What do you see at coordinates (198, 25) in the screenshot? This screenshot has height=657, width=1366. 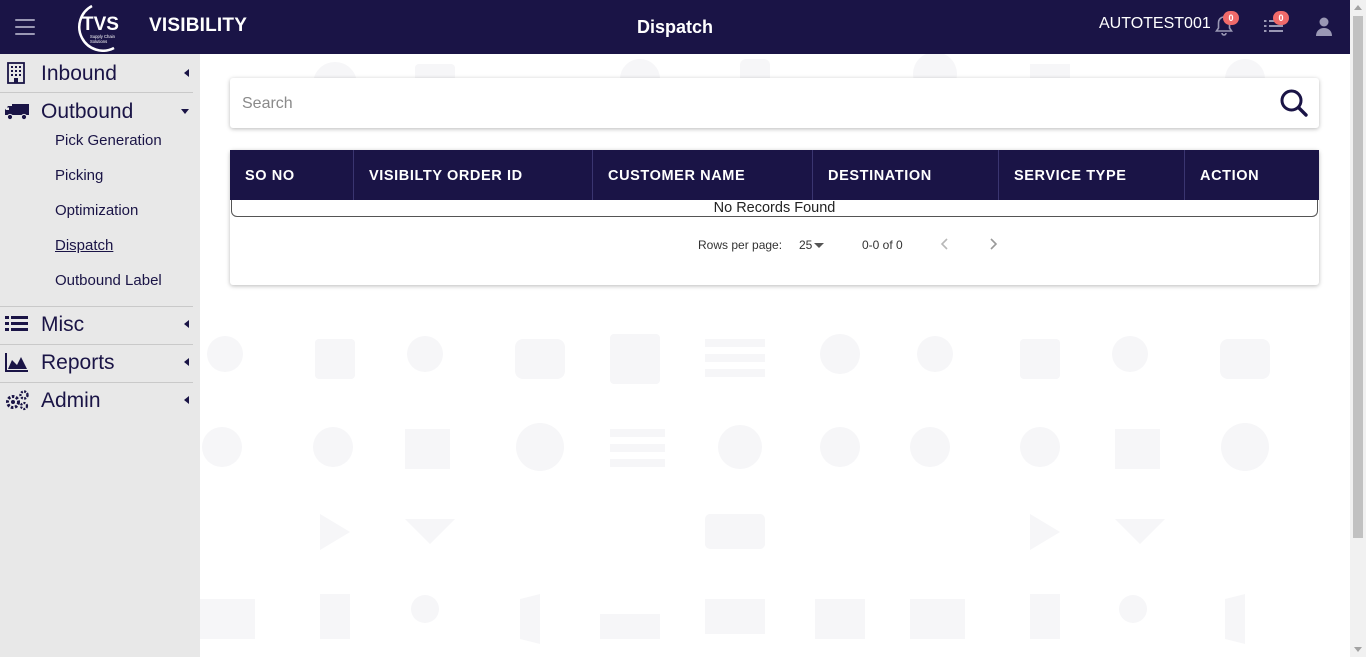 I see `brand-title: VISIBILITY` at bounding box center [198, 25].